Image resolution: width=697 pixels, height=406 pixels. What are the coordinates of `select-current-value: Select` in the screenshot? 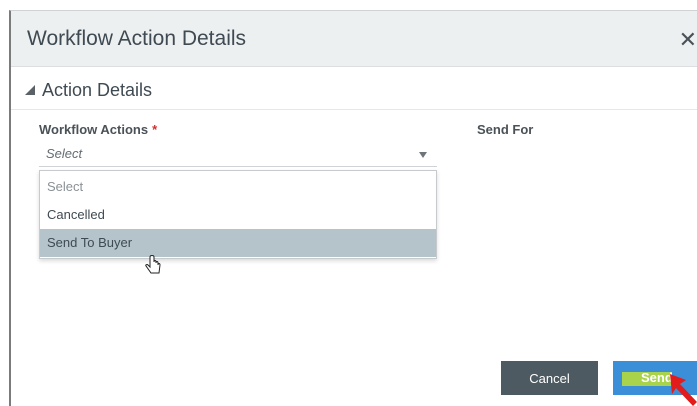 It's located at (64, 153).